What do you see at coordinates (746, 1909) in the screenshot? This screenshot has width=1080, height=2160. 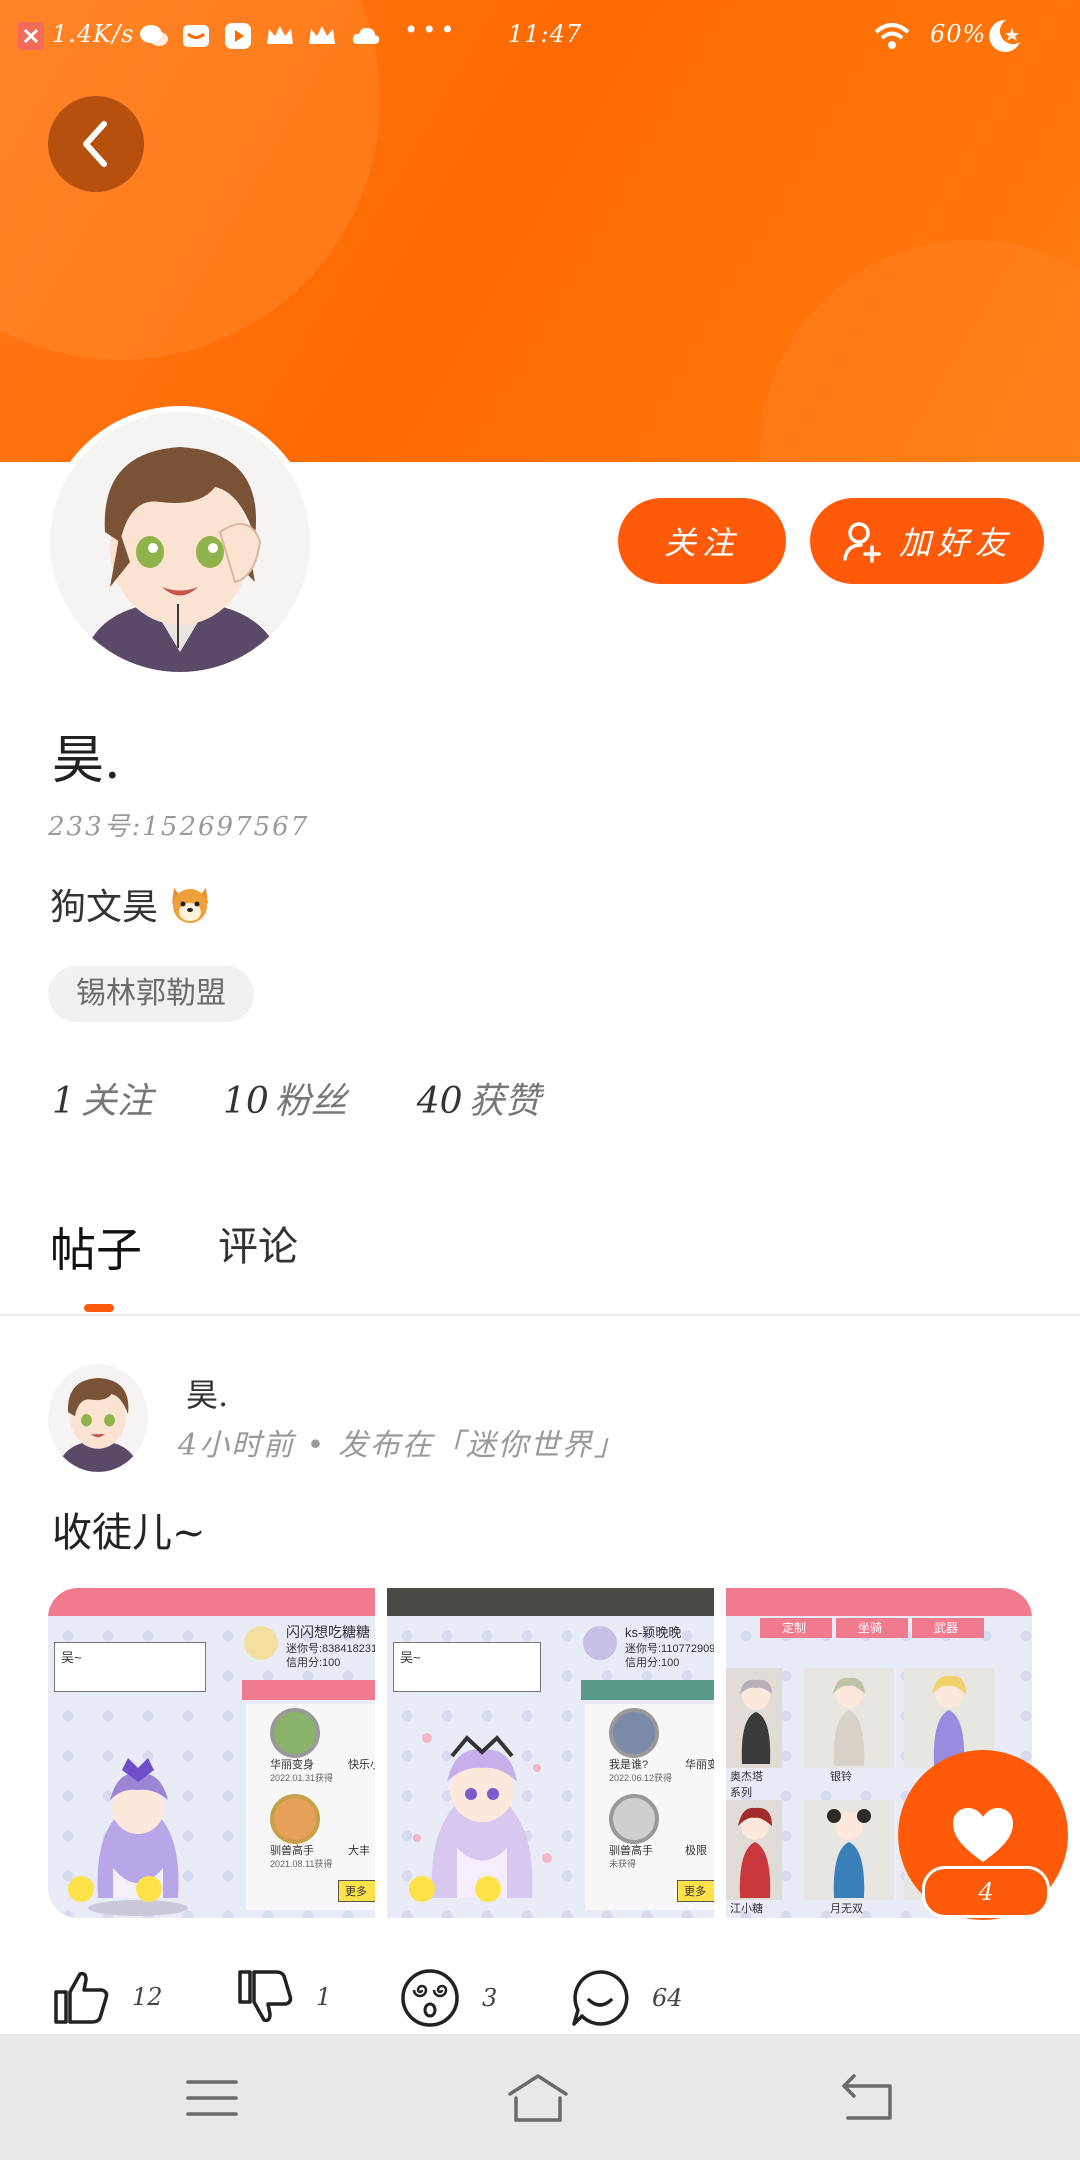 I see `outfit-name: 江小糖` at bounding box center [746, 1909].